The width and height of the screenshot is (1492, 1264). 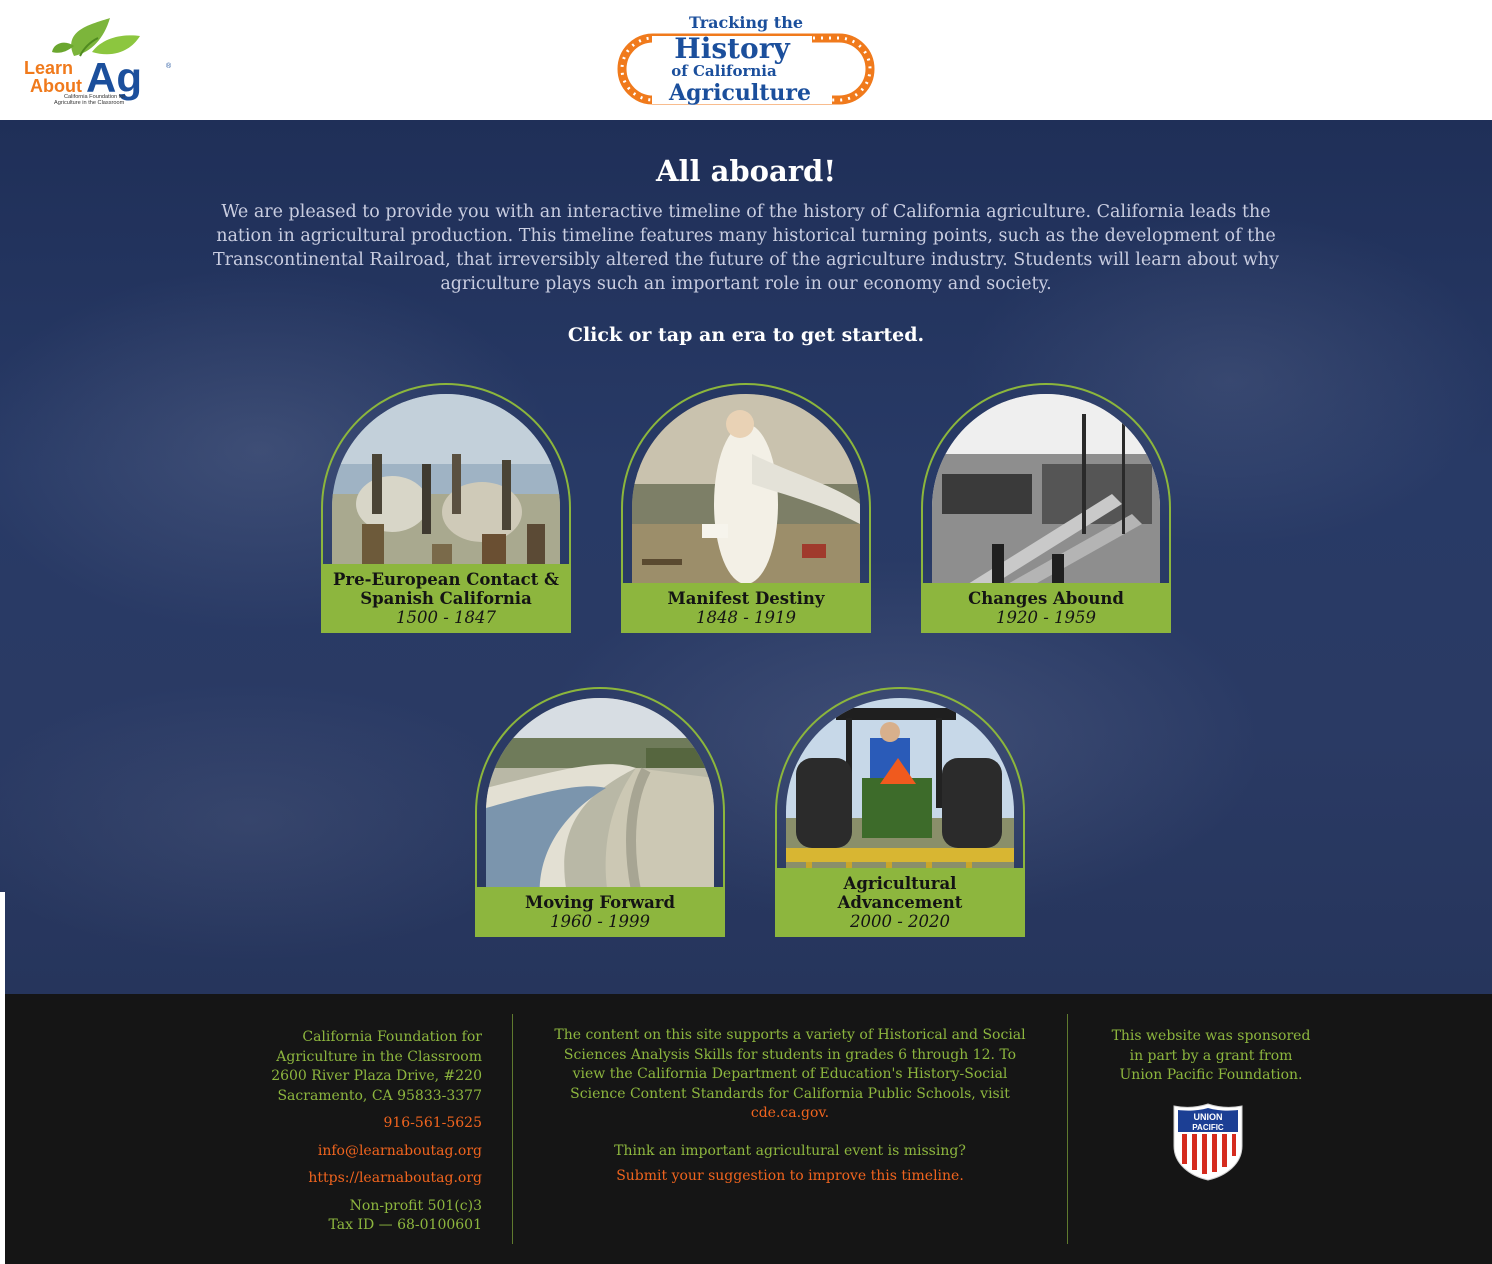 What do you see at coordinates (790, 1114) in the screenshot?
I see `cde-link: cde.ca.gov.` at bounding box center [790, 1114].